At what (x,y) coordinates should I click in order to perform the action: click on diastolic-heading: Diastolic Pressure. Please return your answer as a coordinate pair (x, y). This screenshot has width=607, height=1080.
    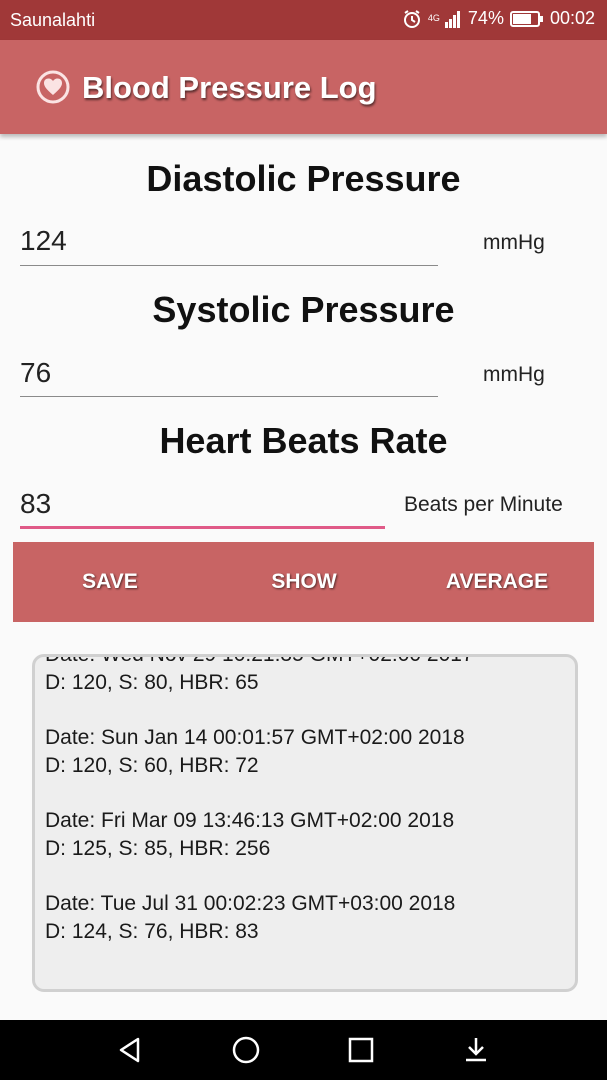
    Looking at the image, I should click on (303, 178).